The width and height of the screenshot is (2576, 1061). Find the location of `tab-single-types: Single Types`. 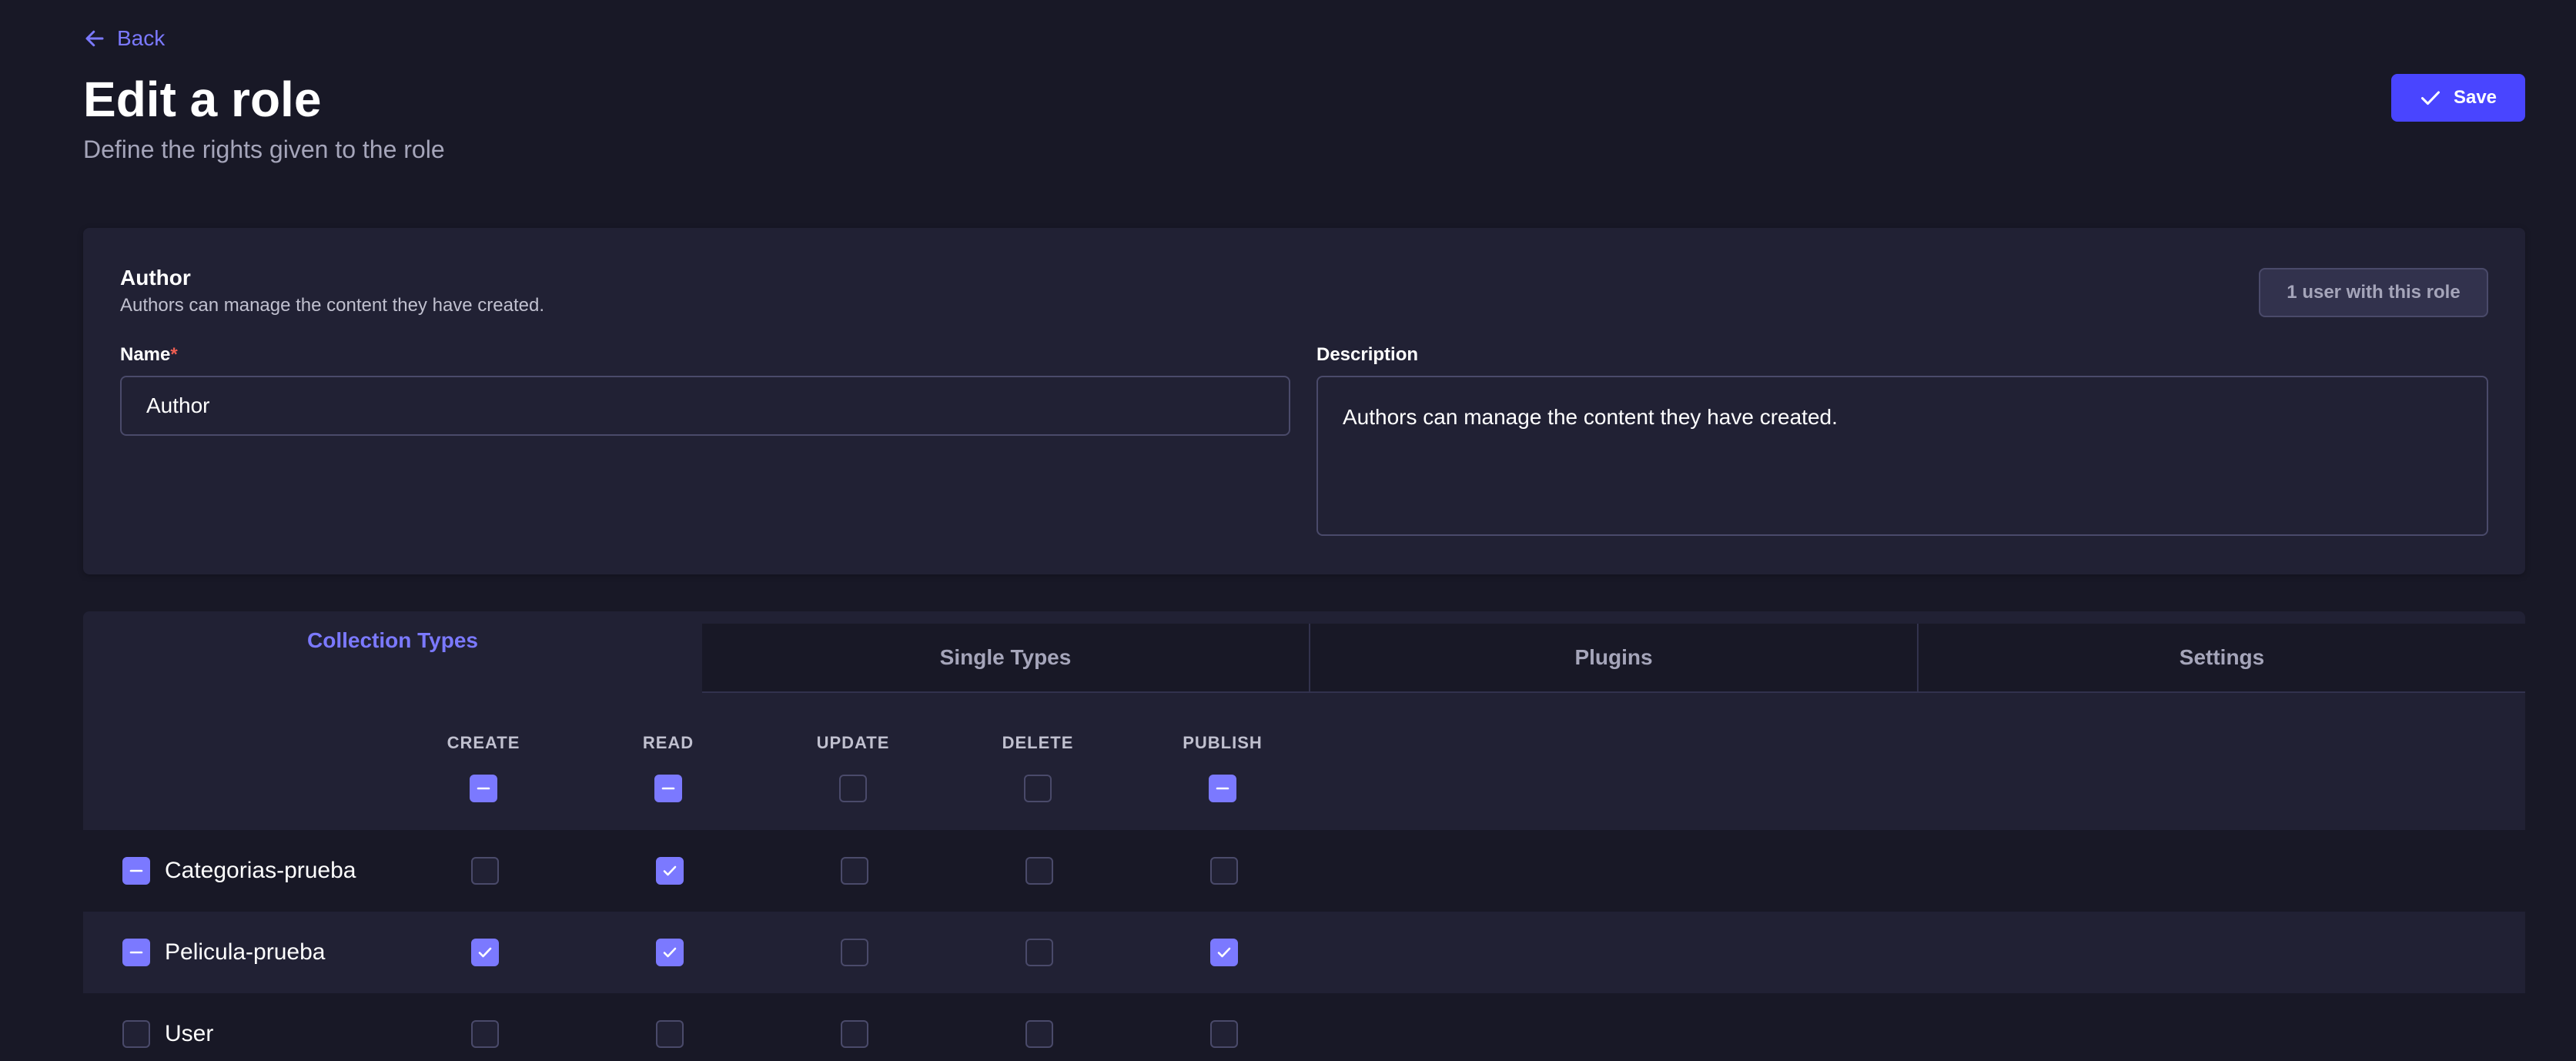

tab-single-types: Single Types is located at coordinates (1006, 658).